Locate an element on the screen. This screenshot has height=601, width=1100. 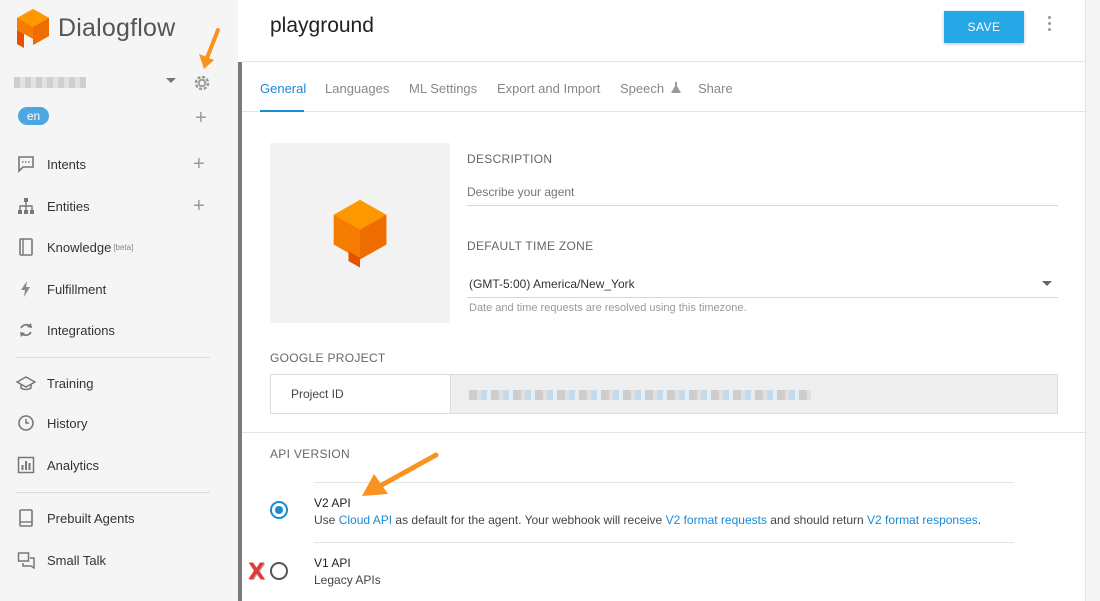
sidebar-item-label: Entities is located at coordinates (68, 206).